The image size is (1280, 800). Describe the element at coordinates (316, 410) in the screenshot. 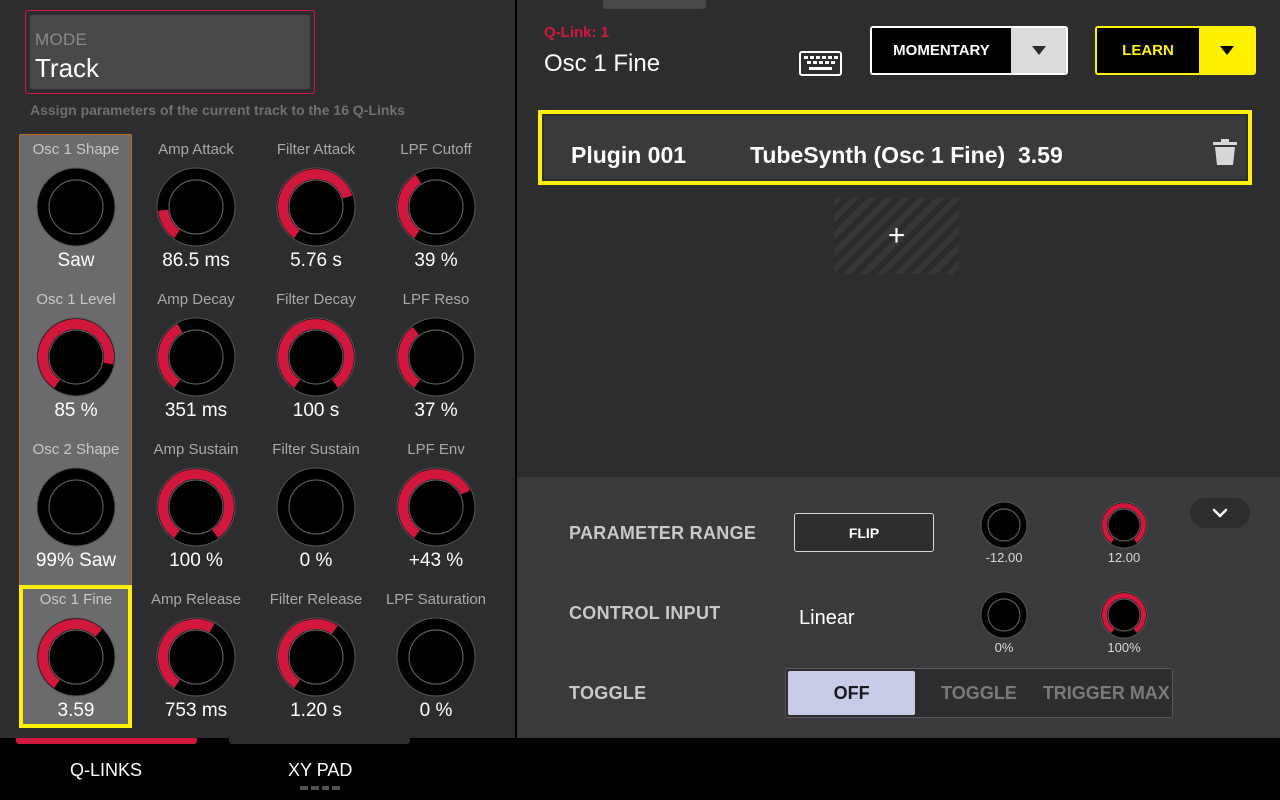

I see `knob-value: 100 s` at that location.